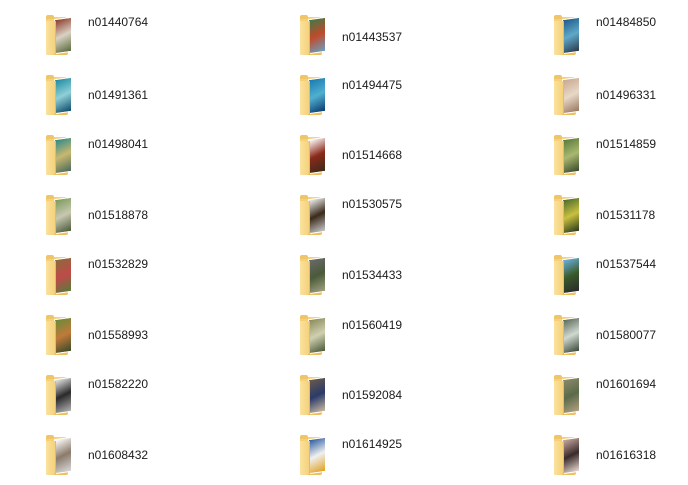 The width and height of the screenshot is (688, 485). I want to click on folder-name: n01531178, so click(626, 215).